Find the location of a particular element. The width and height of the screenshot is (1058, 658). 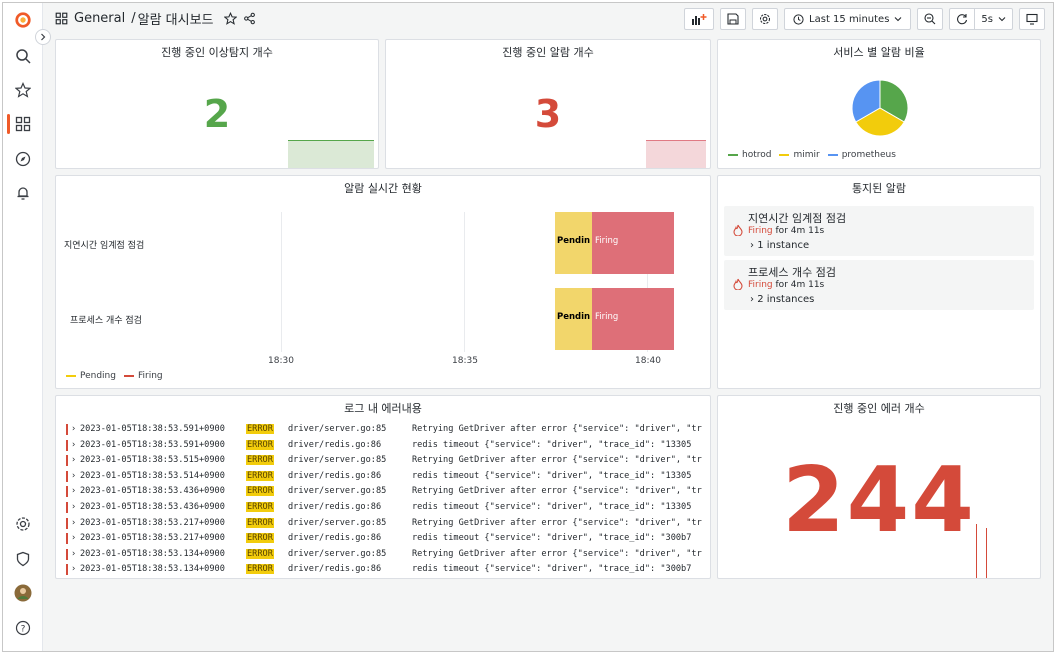

legend-item-mimir: mimir is located at coordinates (799, 155).